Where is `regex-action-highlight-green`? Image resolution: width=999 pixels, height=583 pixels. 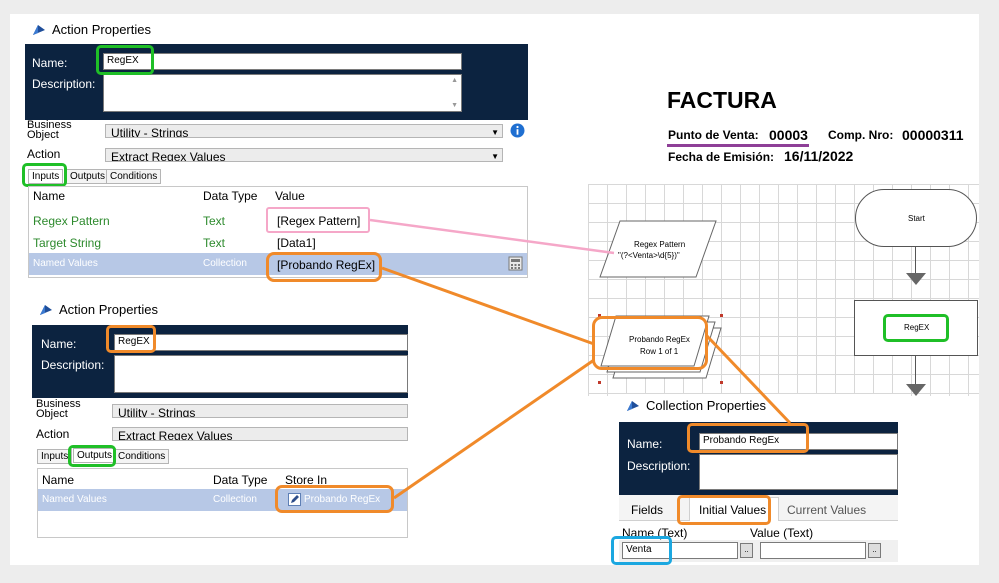 regex-action-highlight-green is located at coordinates (916, 328).